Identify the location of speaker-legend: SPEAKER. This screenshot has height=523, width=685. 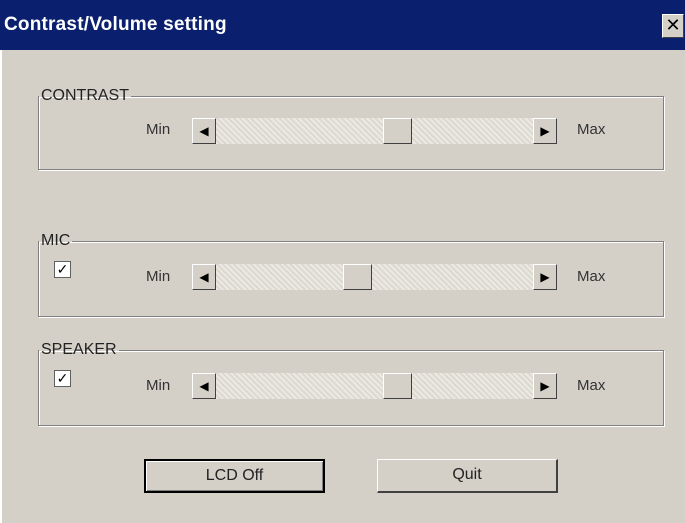
(79, 349).